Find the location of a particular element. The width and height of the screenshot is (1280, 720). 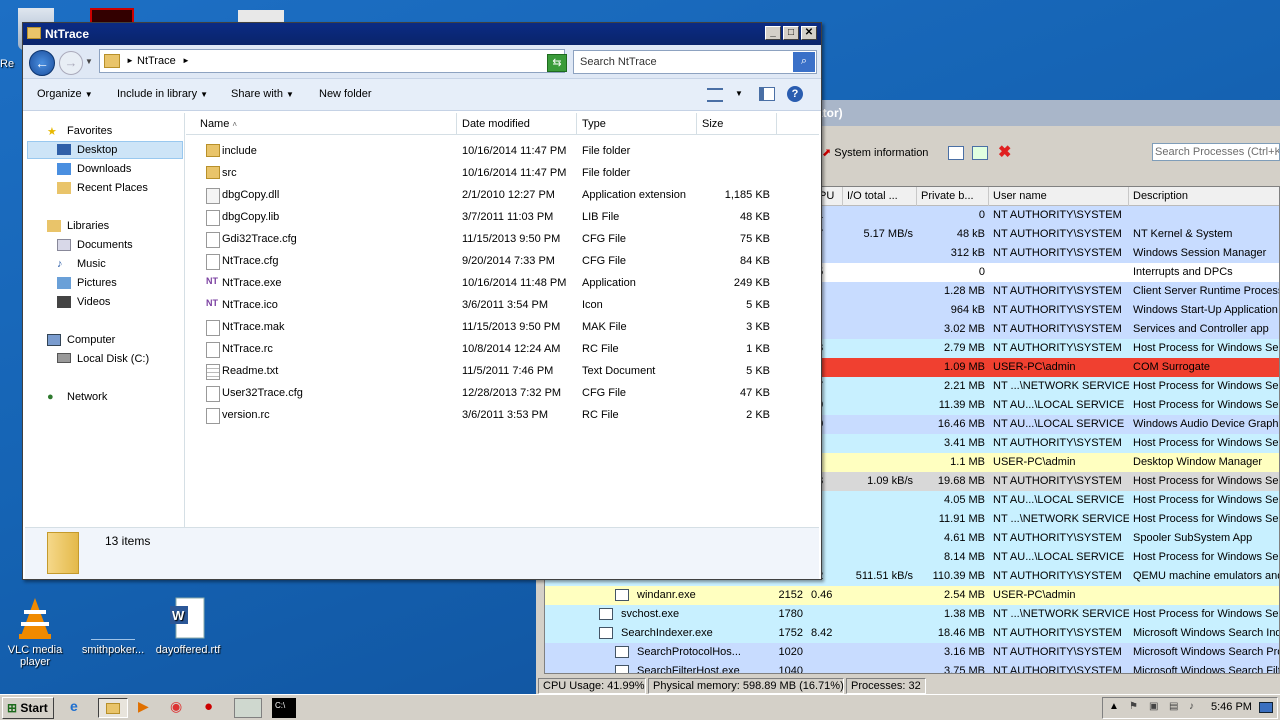

process-row: windanr.exe 2152 0.46 2.54 MB USER-PC\admin is located at coordinates (912, 595).